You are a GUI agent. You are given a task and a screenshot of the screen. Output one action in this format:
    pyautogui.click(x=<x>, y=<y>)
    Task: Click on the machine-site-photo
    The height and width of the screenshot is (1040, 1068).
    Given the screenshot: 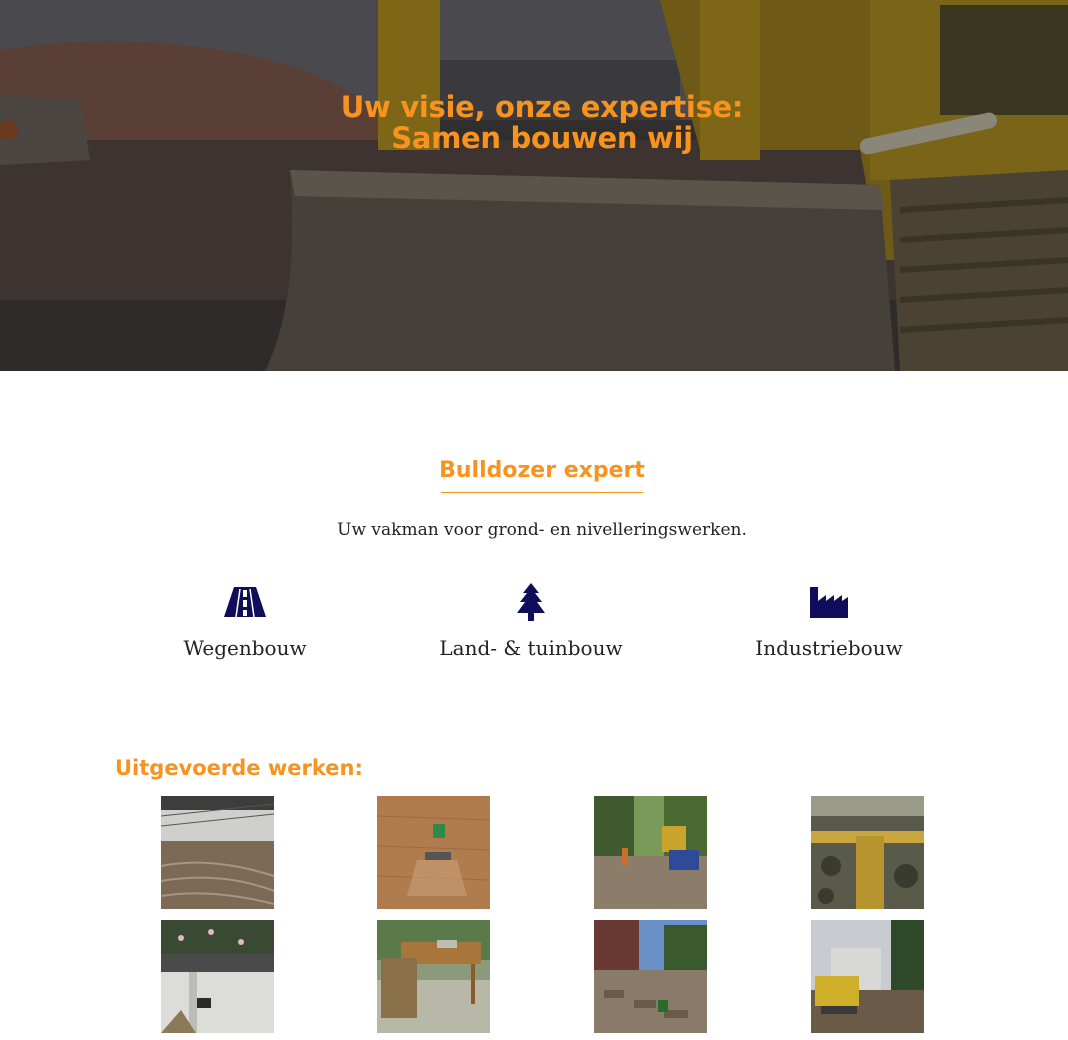 What is the action you would take?
    pyautogui.click(x=867, y=976)
    